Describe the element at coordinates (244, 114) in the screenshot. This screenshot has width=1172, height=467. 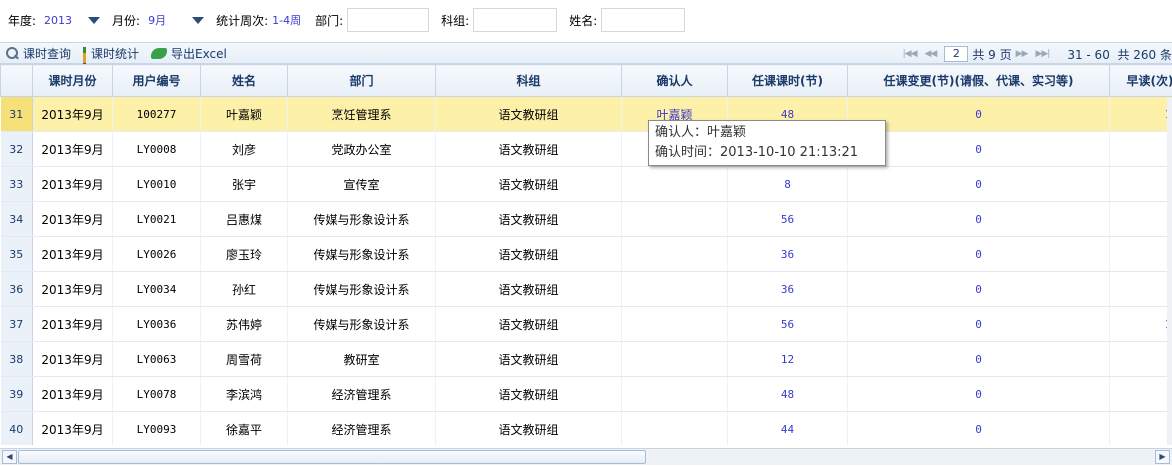
I see `cell-name: 叶嘉颖` at that location.